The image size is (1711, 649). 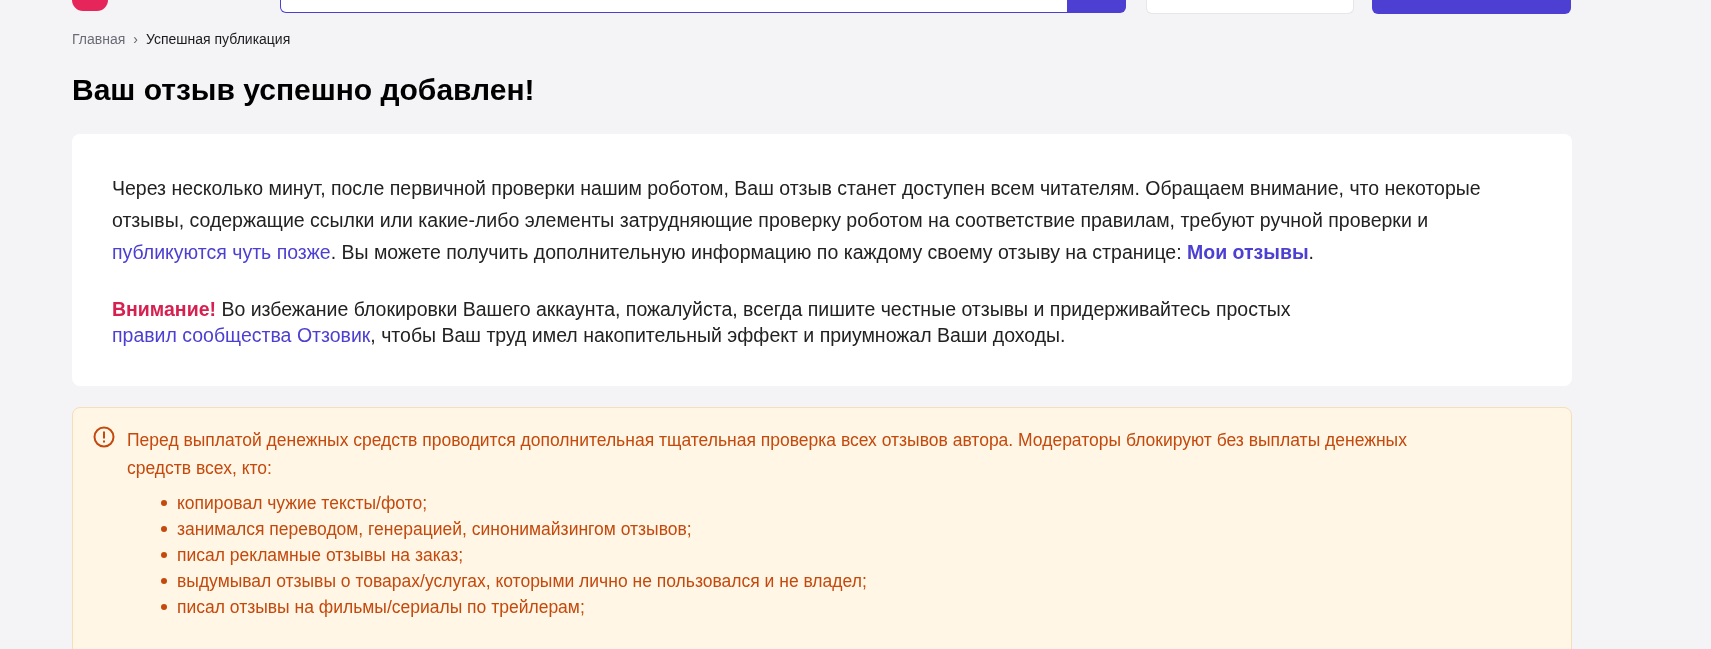 I want to click on header-widget, so click(x=1250, y=7).